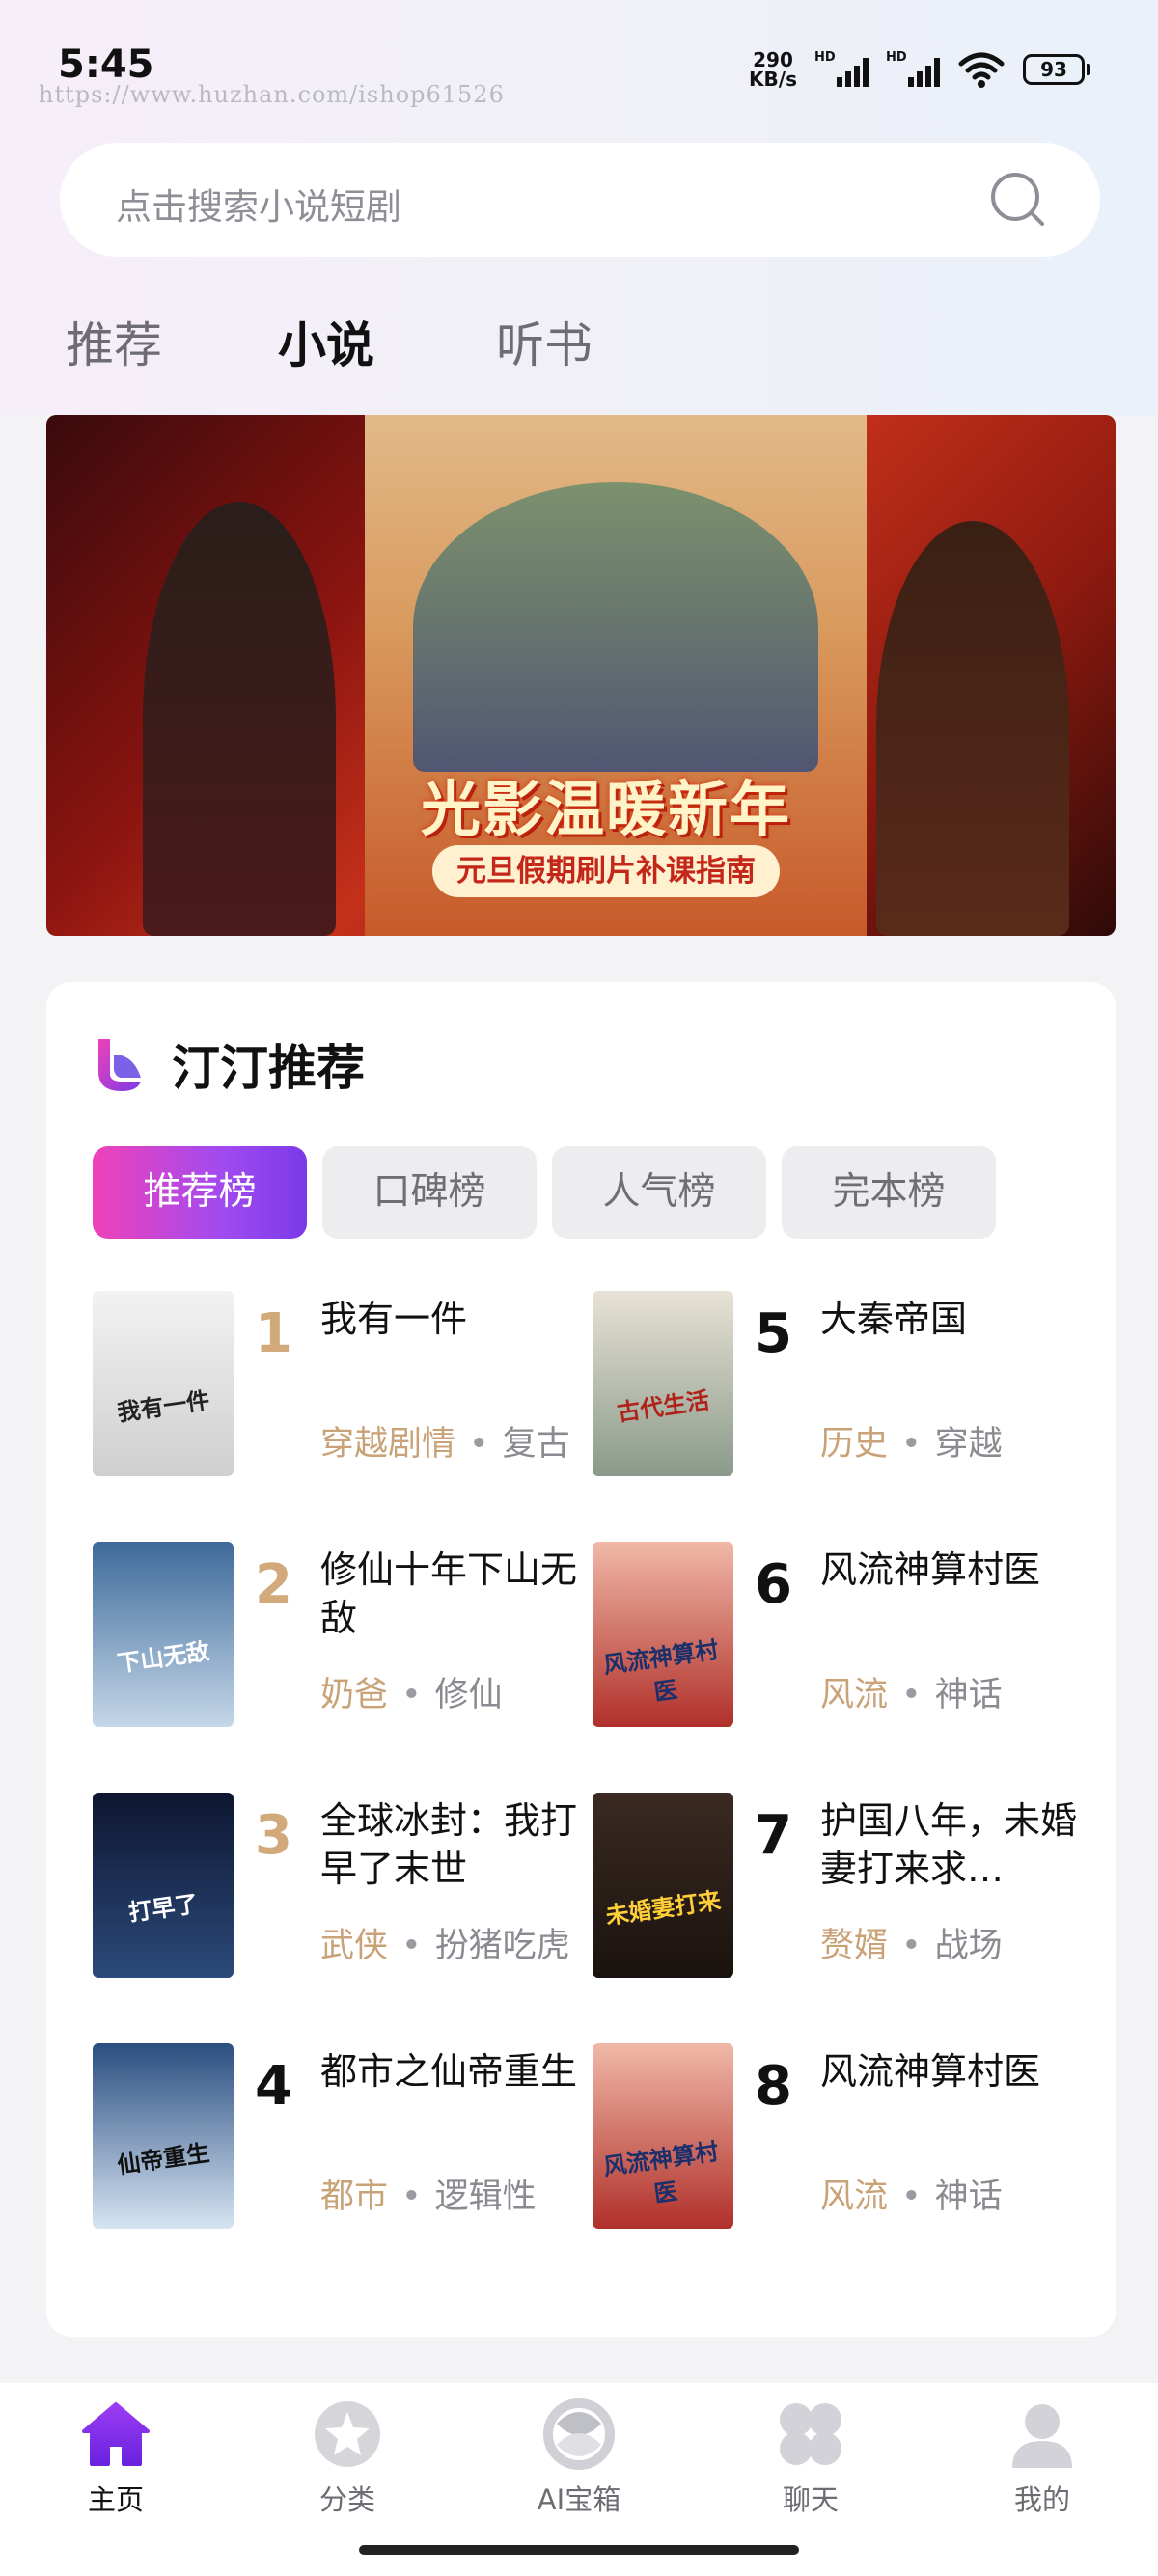  What do you see at coordinates (981, 70) in the screenshot?
I see `wifi-icon` at bounding box center [981, 70].